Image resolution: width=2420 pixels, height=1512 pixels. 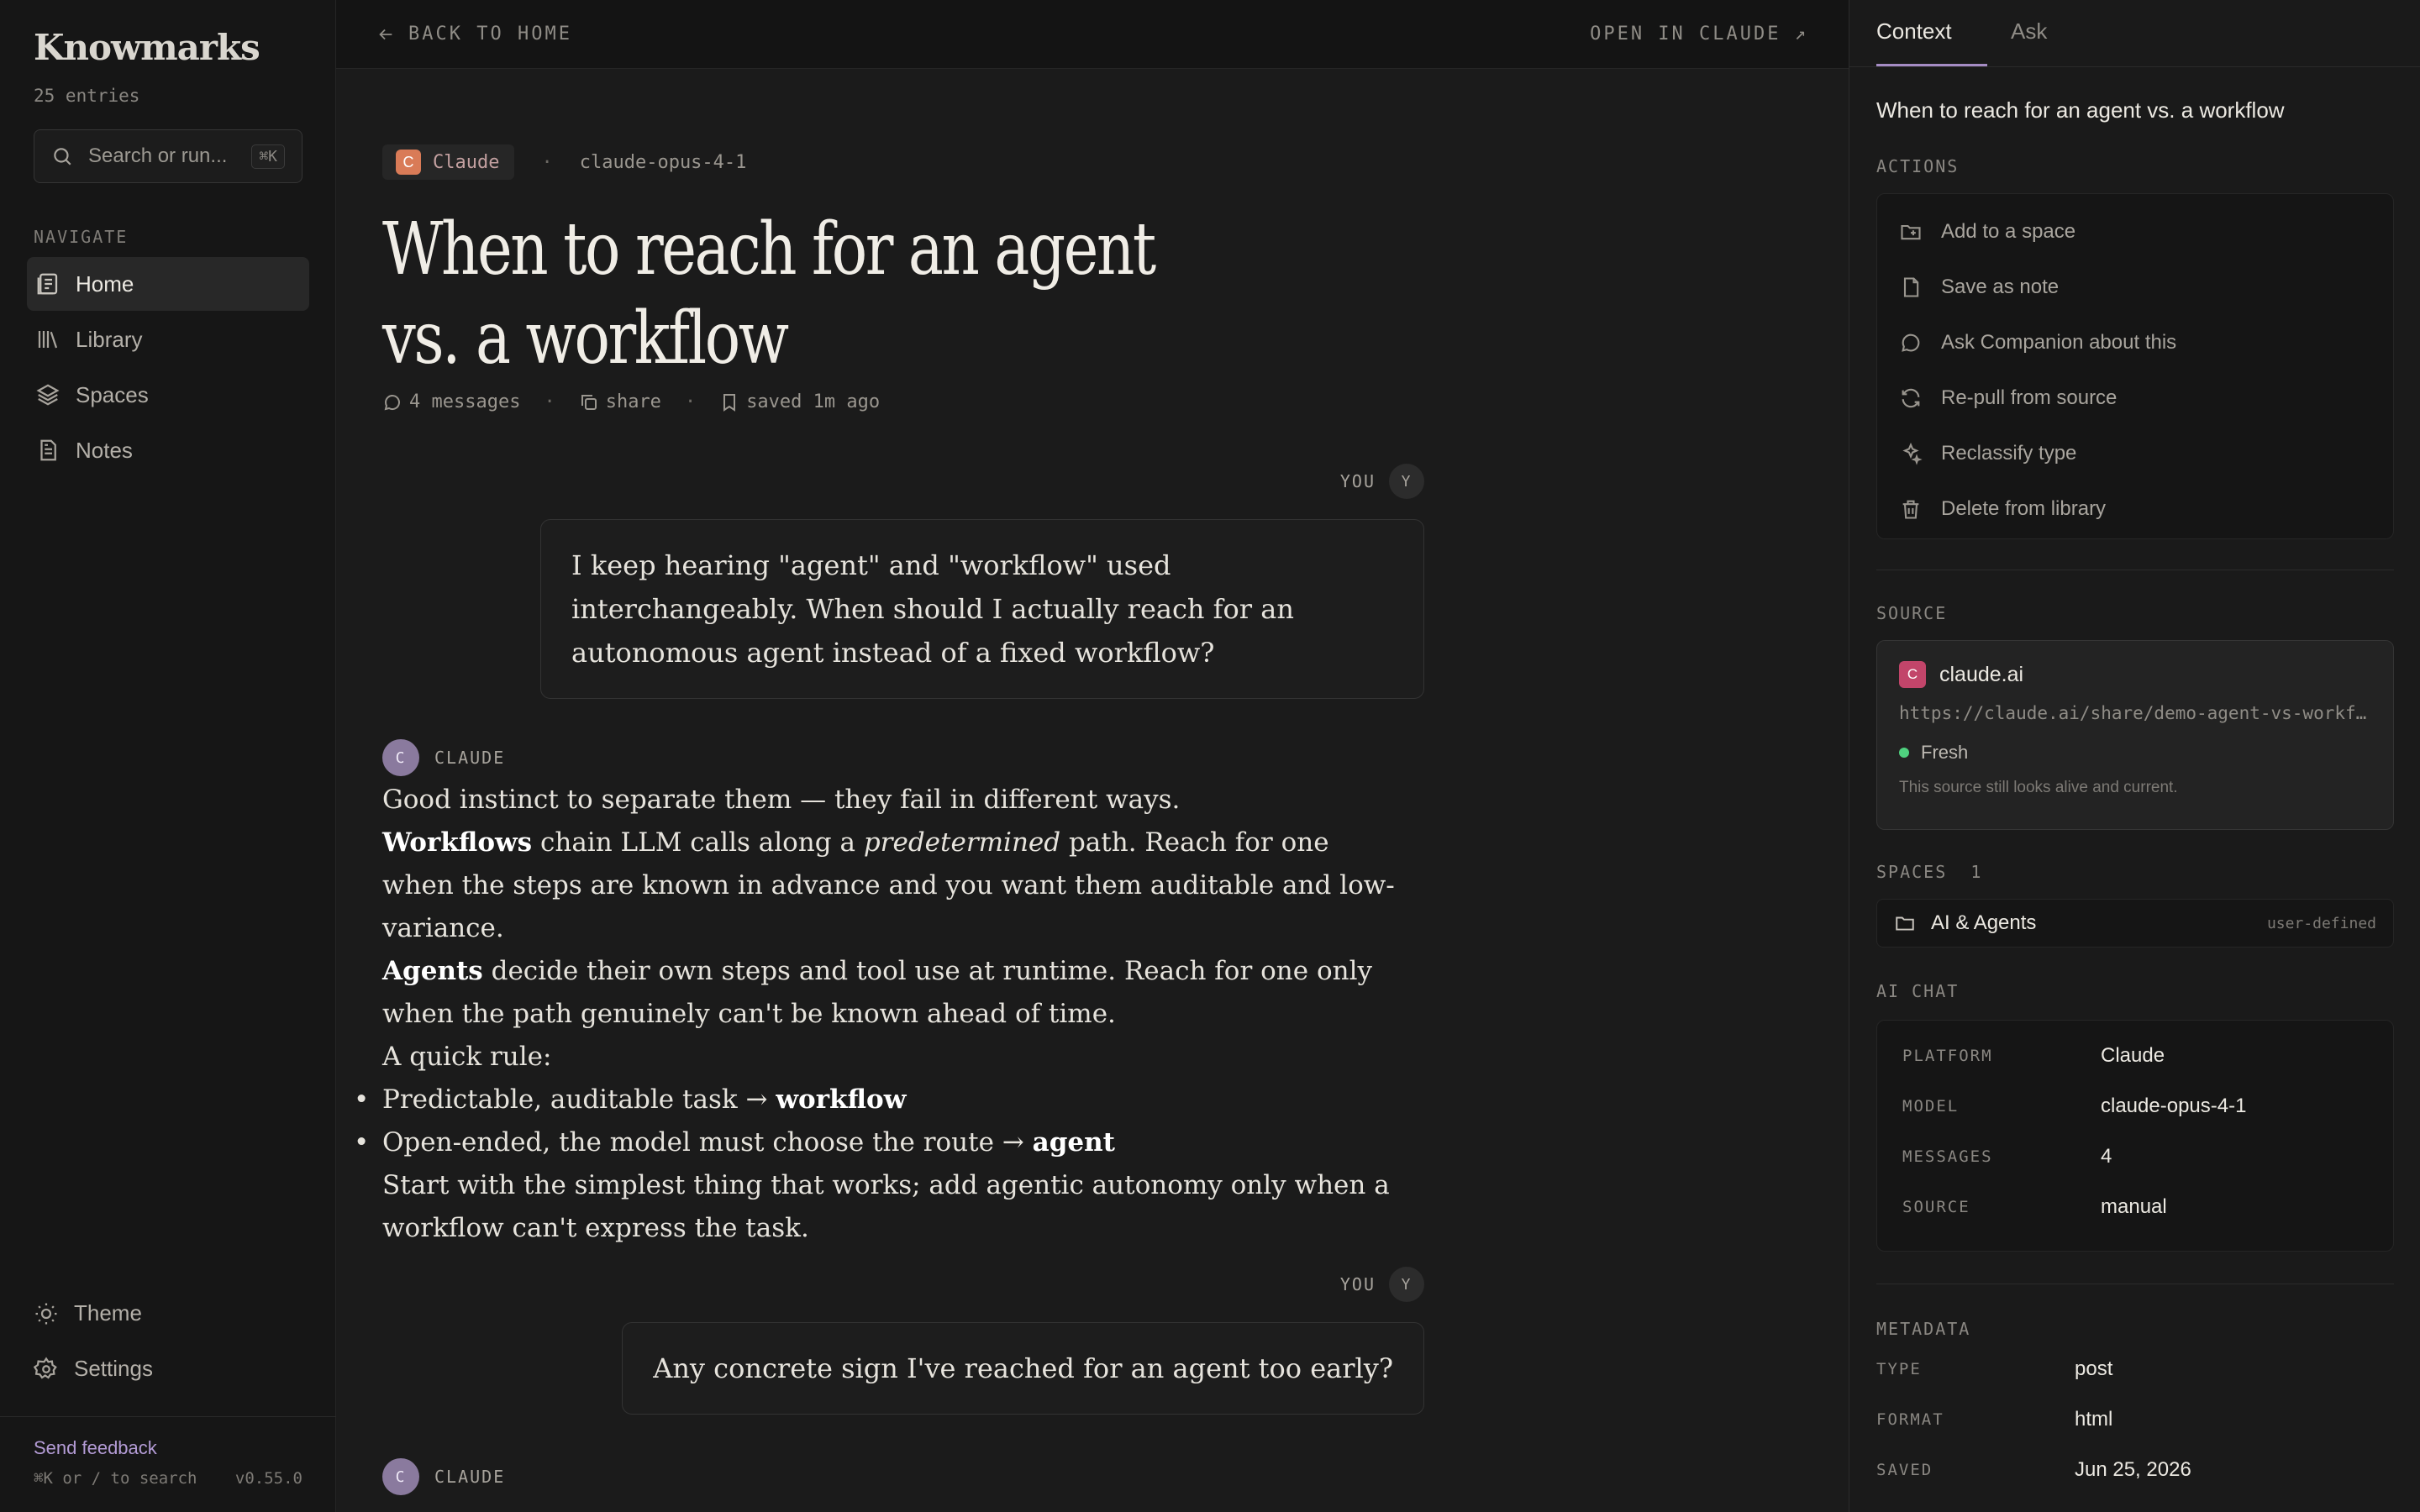 What do you see at coordinates (2007, 1156) in the screenshot?
I see `detail-row: MESSAGES 4` at bounding box center [2007, 1156].